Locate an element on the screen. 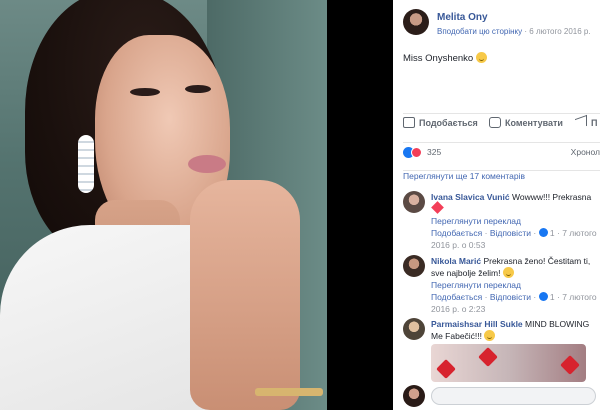  comment-label: Коментувати is located at coordinates (534, 123).